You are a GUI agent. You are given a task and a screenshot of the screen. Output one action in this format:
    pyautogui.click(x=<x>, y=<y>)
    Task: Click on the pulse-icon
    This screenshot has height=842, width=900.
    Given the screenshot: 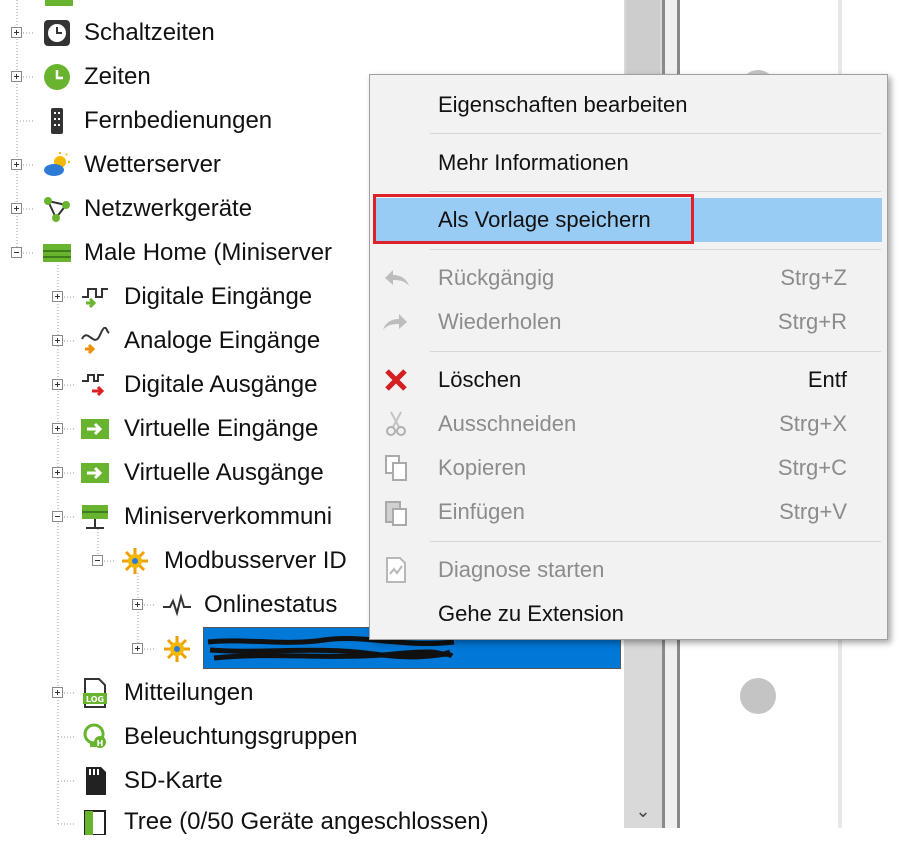 What is the action you would take?
    pyautogui.click(x=177, y=605)
    